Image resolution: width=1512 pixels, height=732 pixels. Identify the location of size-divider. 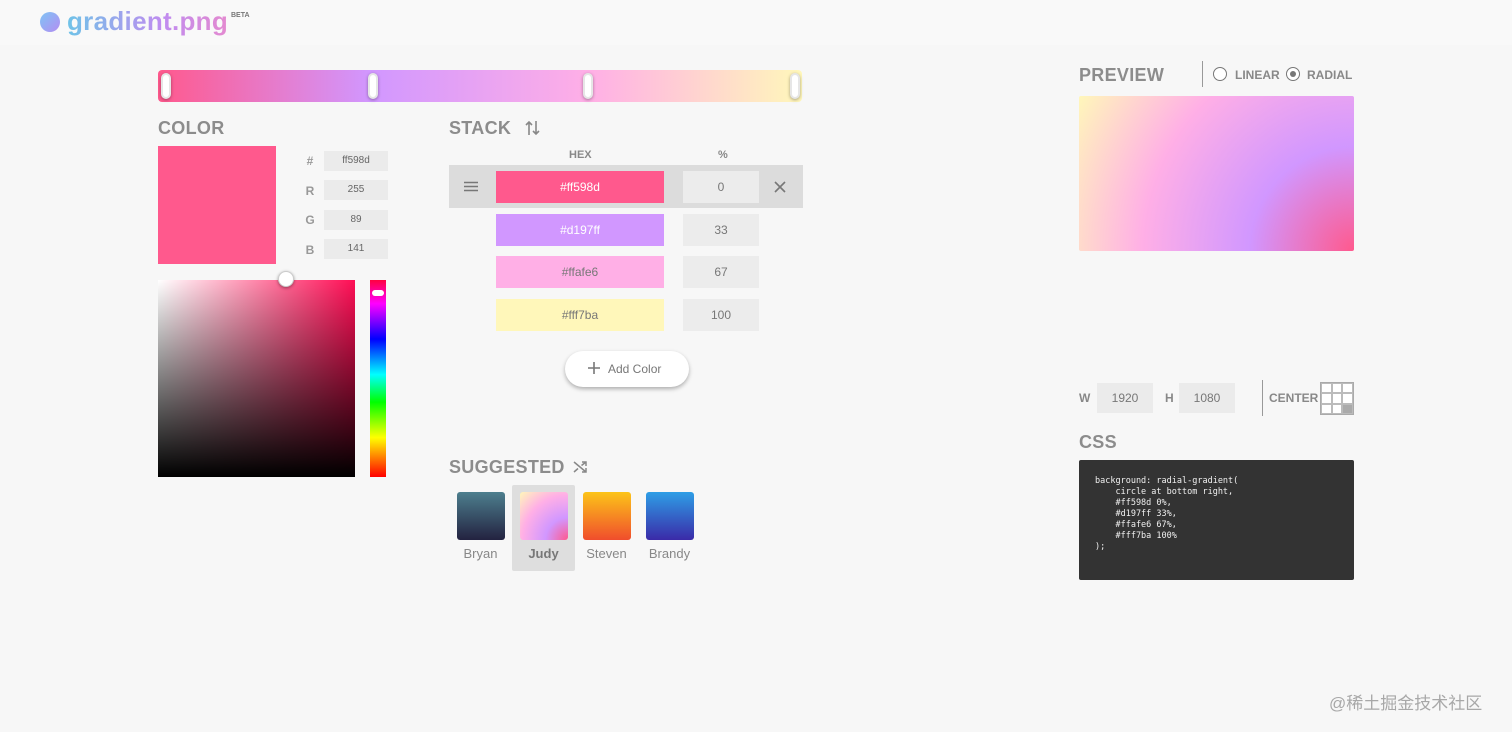
(1262, 398).